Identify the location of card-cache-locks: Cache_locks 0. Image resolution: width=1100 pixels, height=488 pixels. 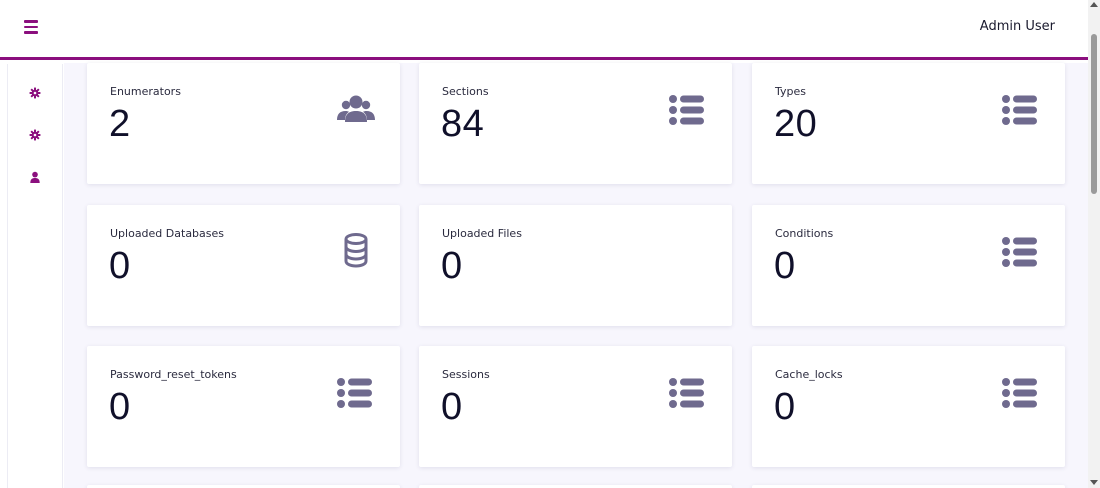
(908, 406).